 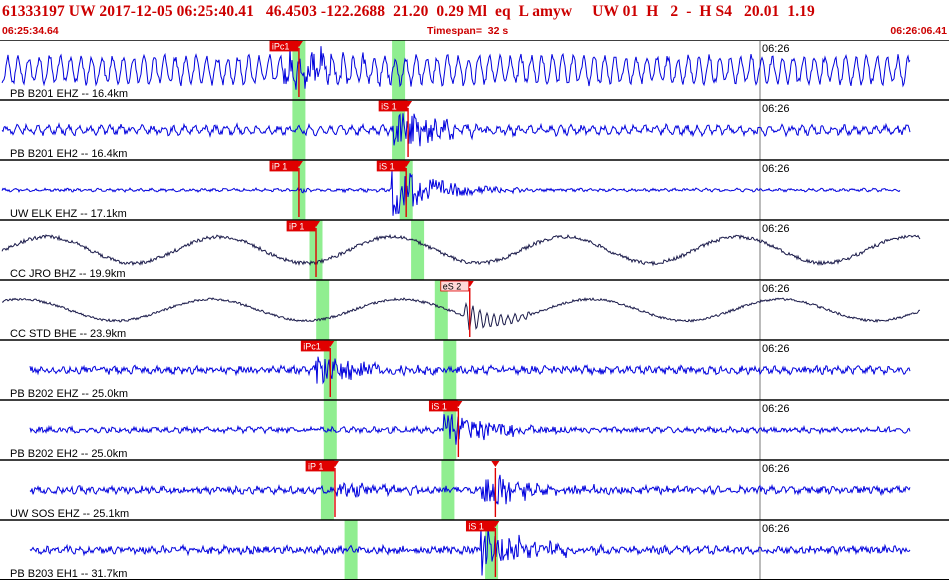 I want to click on timespan-label: Timespan= 32 s, so click(x=468, y=31).